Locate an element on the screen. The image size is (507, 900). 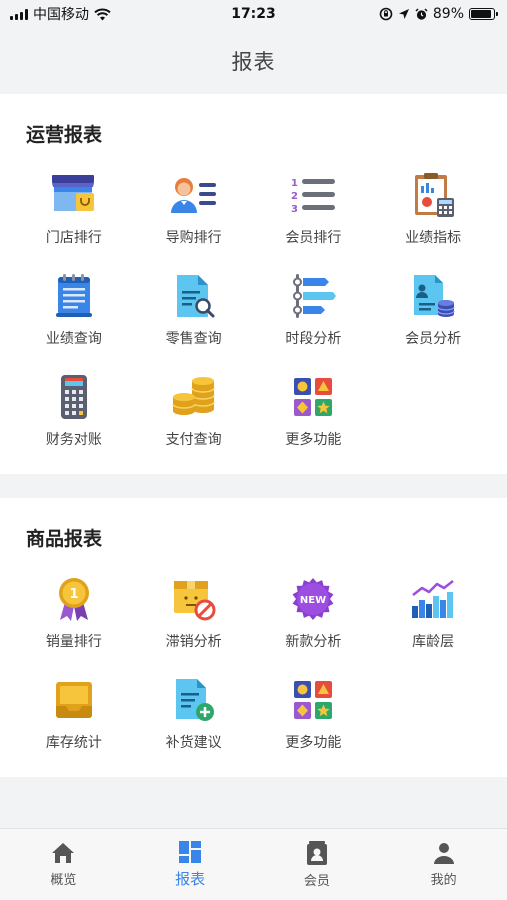
location-icon is located at coordinates (403, 14).